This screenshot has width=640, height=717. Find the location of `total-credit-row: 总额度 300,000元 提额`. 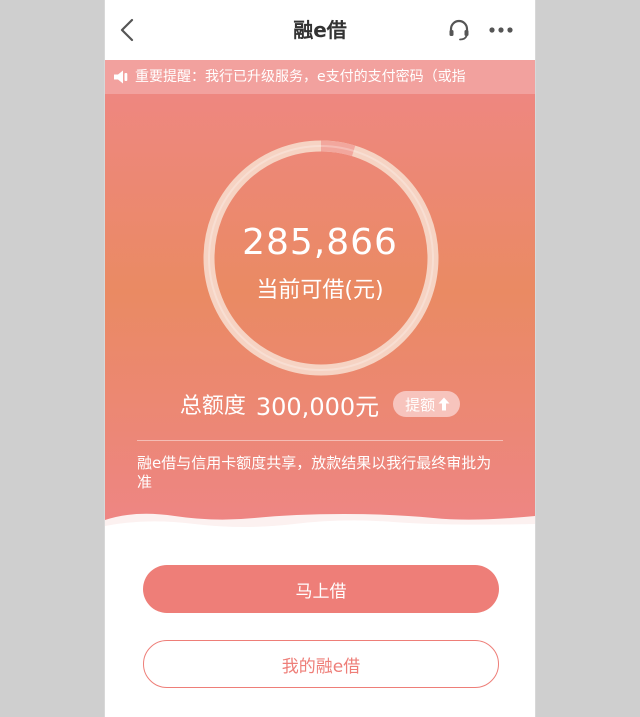

total-credit-row: 总额度 300,000元 提额 is located at coordinates (320, 404).